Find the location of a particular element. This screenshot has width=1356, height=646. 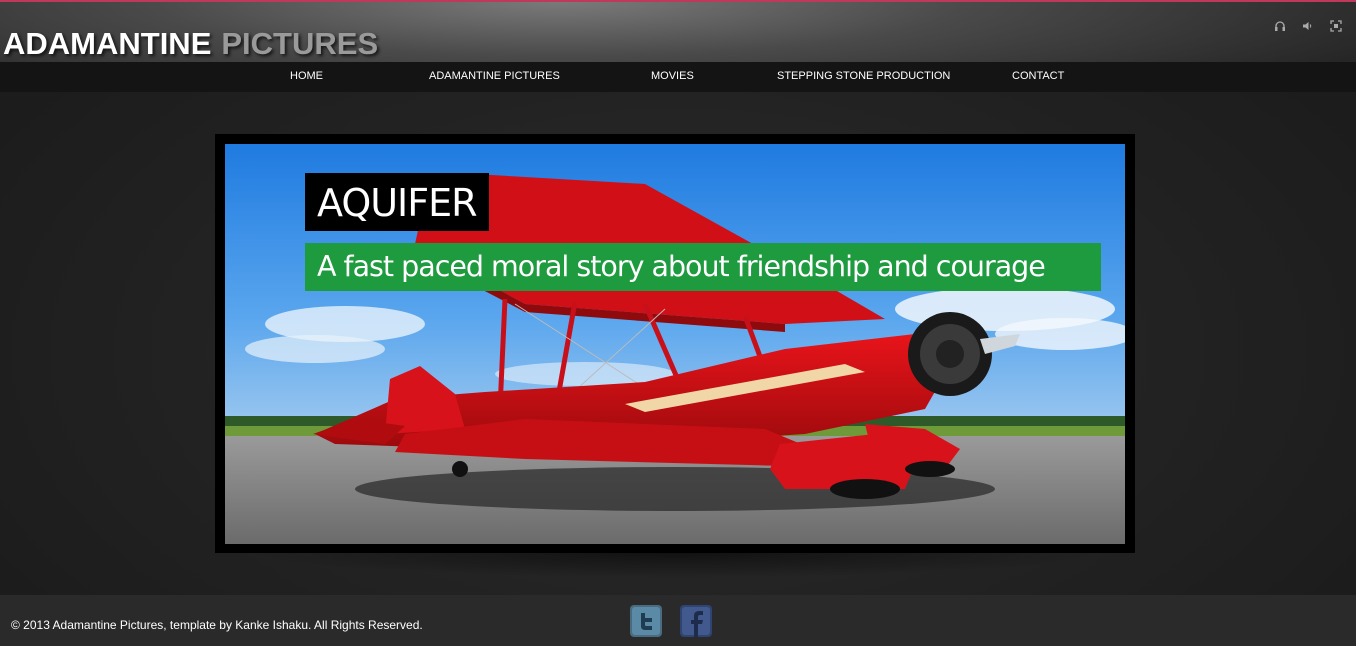

nav-item-movies: MOVIES is located at coordinates (672, 77).